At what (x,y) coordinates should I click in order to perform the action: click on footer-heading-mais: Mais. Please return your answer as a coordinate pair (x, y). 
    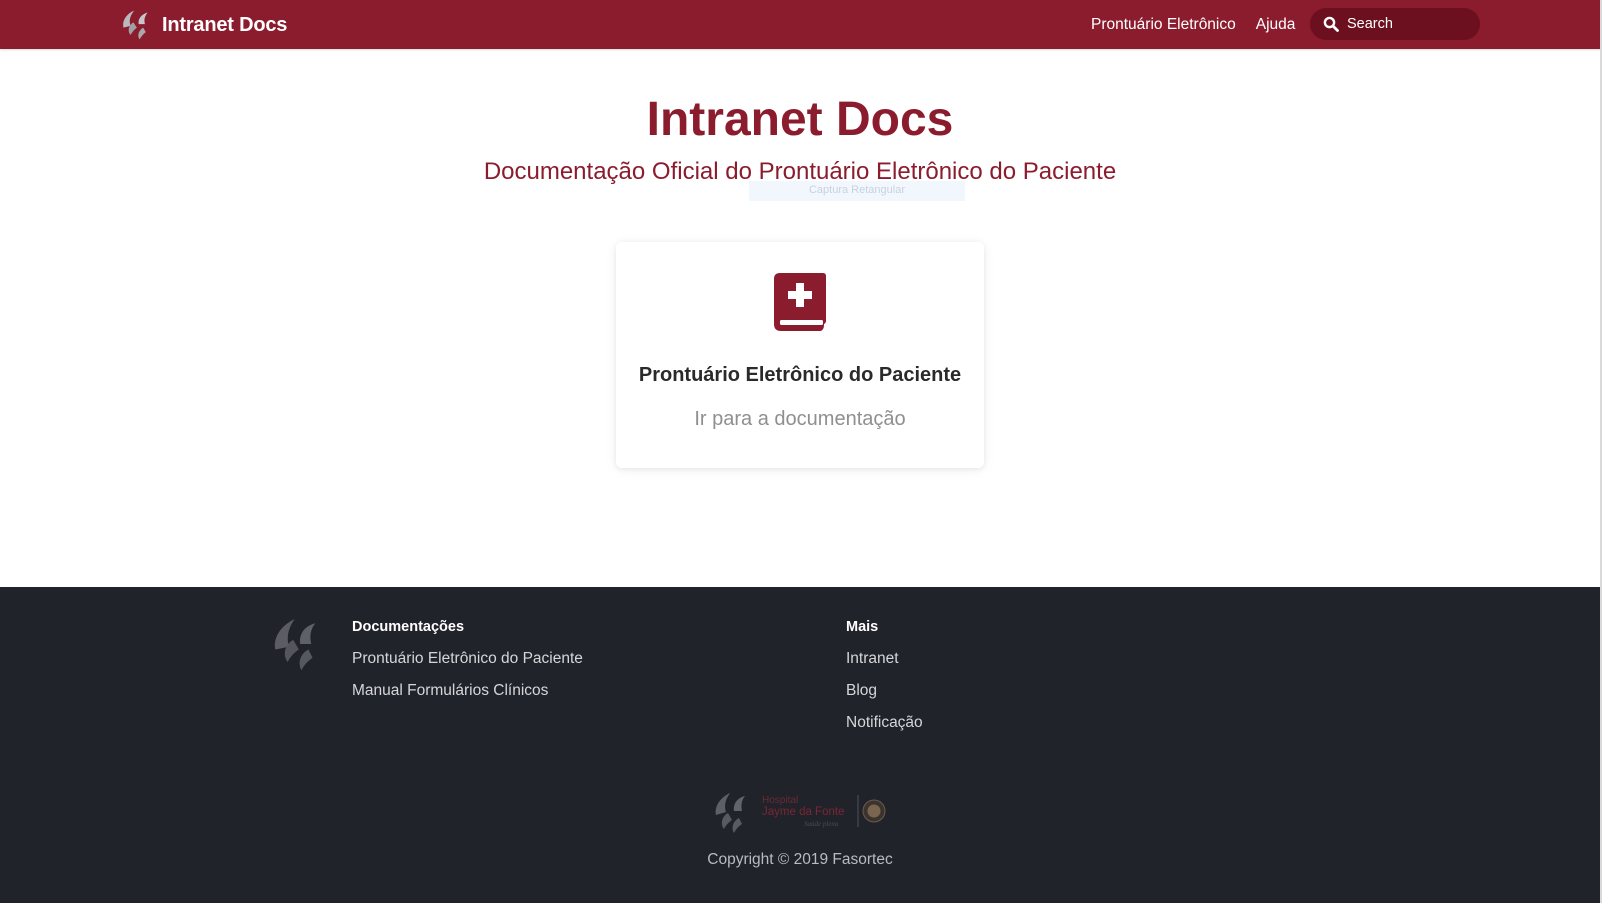
    Looking at the image, I should click on (862, 627).